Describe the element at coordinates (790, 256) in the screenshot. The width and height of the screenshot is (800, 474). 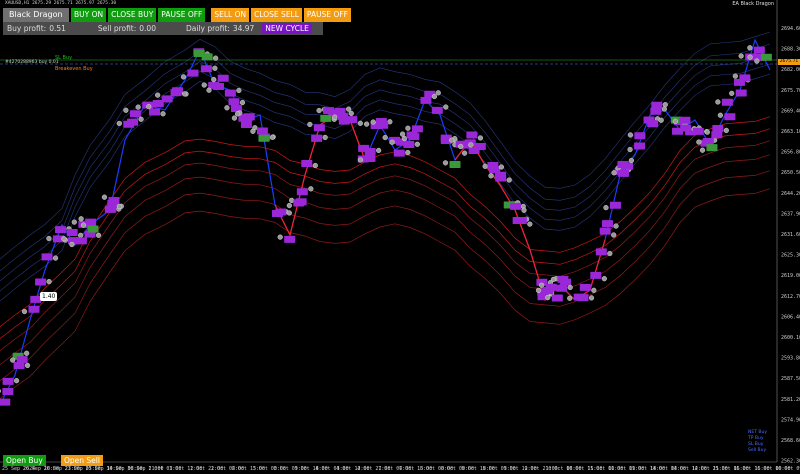
I see `price-tick: 2625.30` at that location.